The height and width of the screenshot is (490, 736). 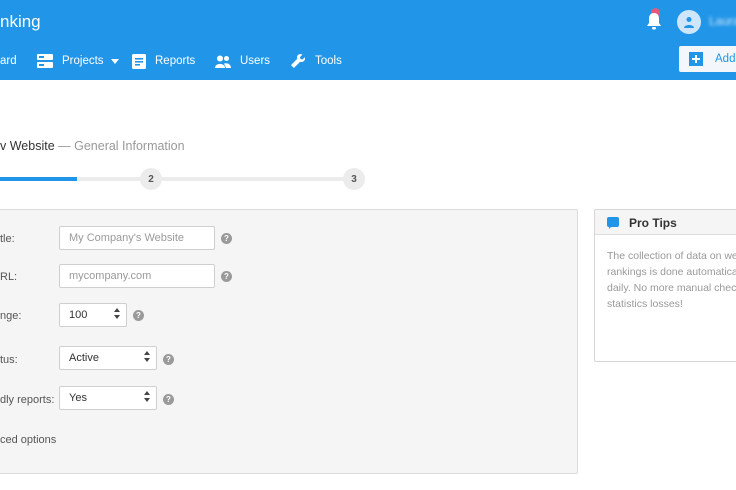 What do you see at coordinates (722, 21) in the screenshot?
I see `username: Laura` at bounding box center [722, 21].